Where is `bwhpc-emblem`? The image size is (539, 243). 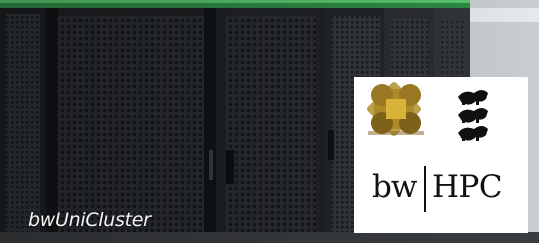 bwhpc-emblem is located at coordinates (427, 111).